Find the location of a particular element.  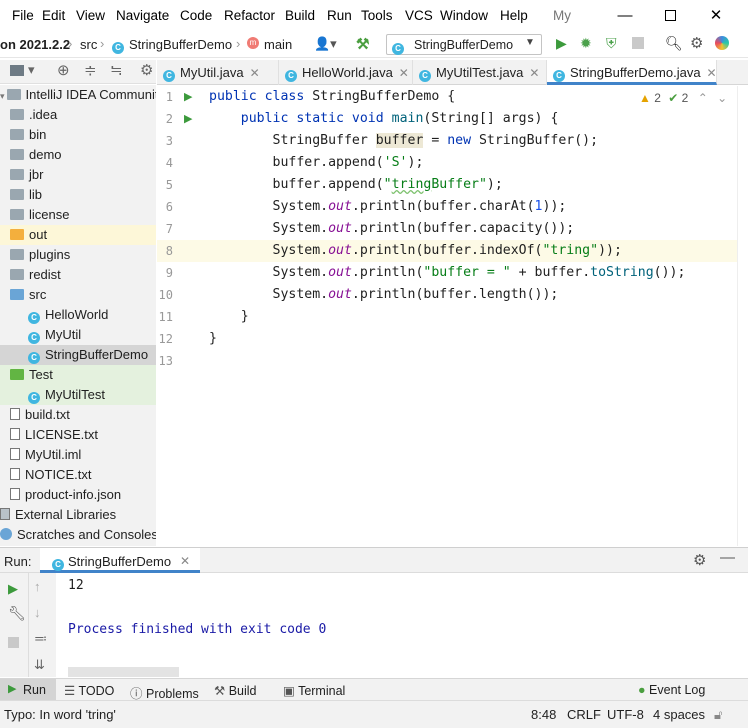

breadcrumb-project: on 2021.2.2 is located at coordinates (35, 44).